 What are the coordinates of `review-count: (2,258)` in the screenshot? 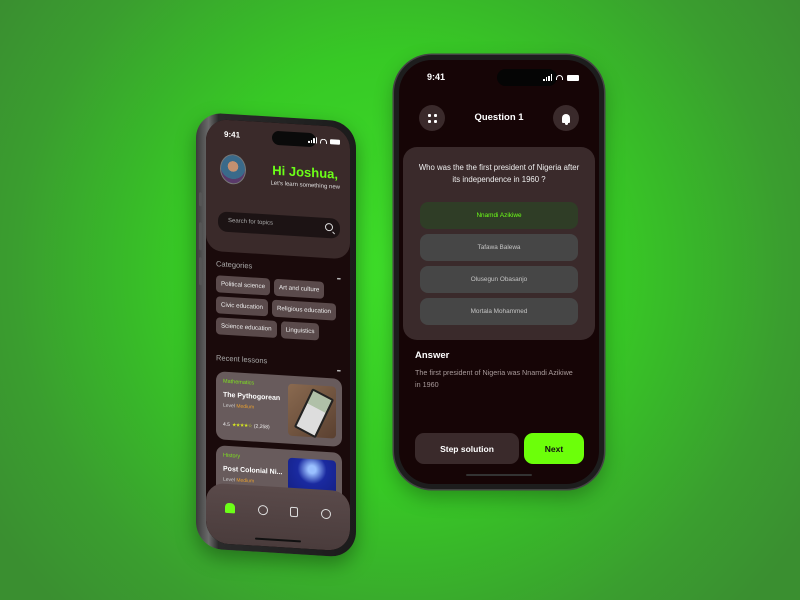 It's located at (261, 427).